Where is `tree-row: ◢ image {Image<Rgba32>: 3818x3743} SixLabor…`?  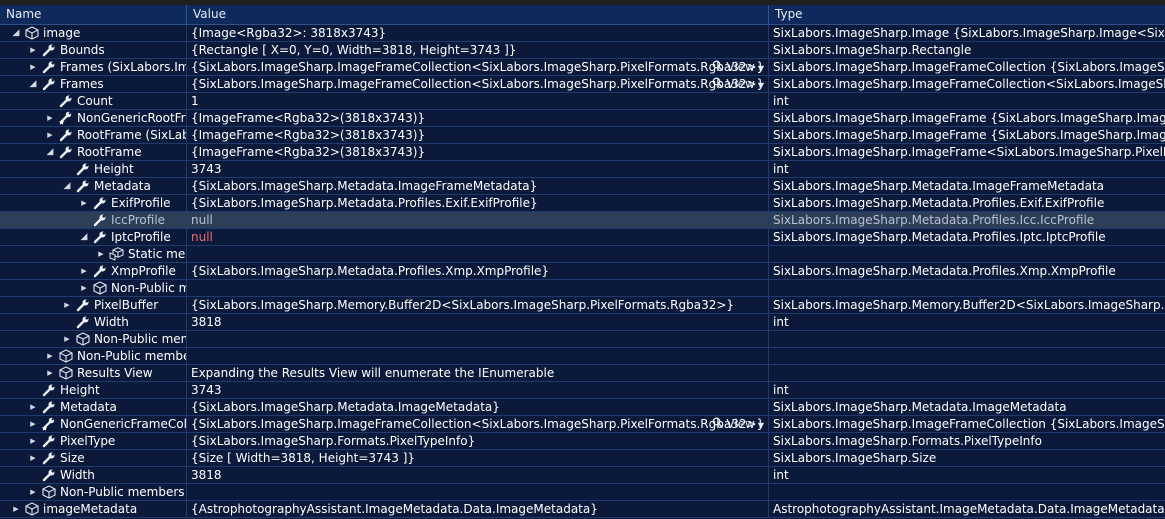
tree-row: ◢ image {Image<Rgba32>: 3818x3743} SixLabor… is located at coordinates (582, 33).